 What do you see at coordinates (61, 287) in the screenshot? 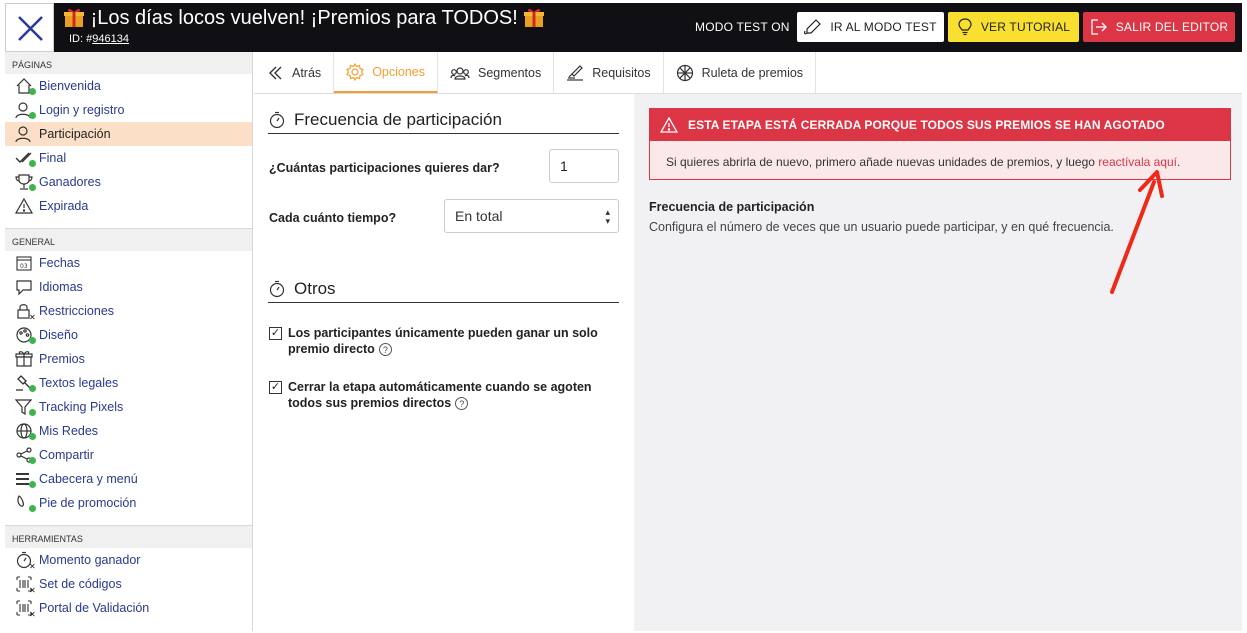
I see `sidebar-item-label: Idiomas` at bounding box center [61, 287].